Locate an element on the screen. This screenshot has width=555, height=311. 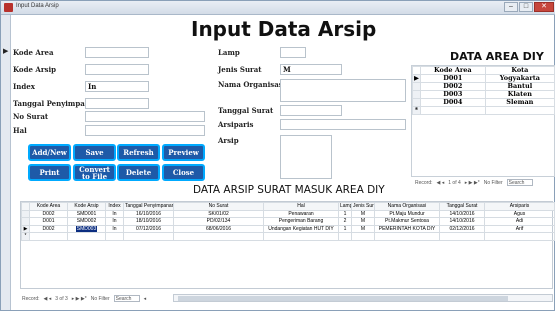
print-button: Print is located at coordinates (49, 172).